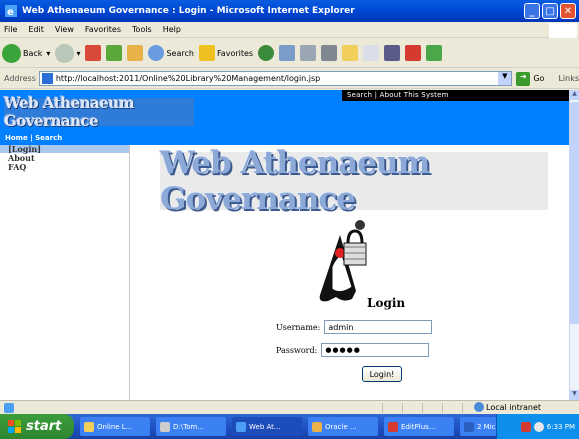 The image size is (579, 439). I want to click on maximize-button: □, so click(550, 11).